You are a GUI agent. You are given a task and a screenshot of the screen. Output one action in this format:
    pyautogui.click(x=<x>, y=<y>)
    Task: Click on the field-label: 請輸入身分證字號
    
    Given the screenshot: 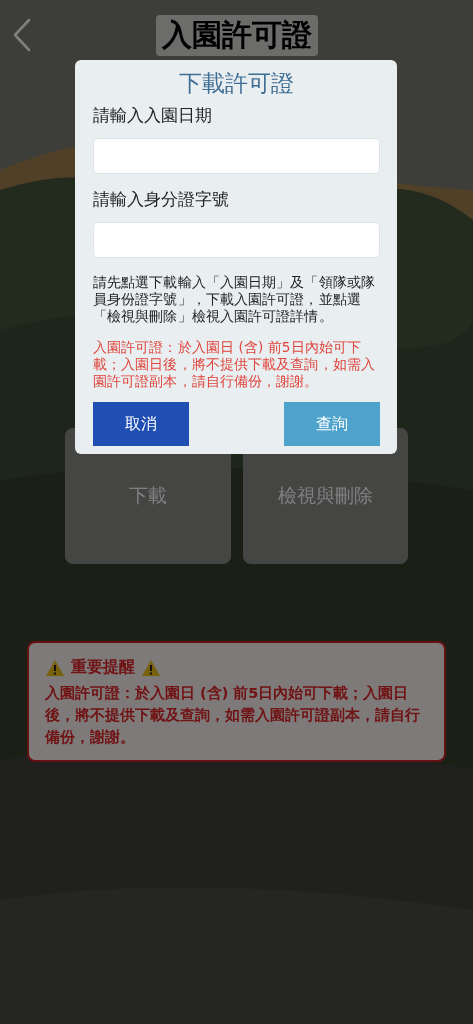 What is the action you would take?
    pyautogui.click(x=161, y=199)
    